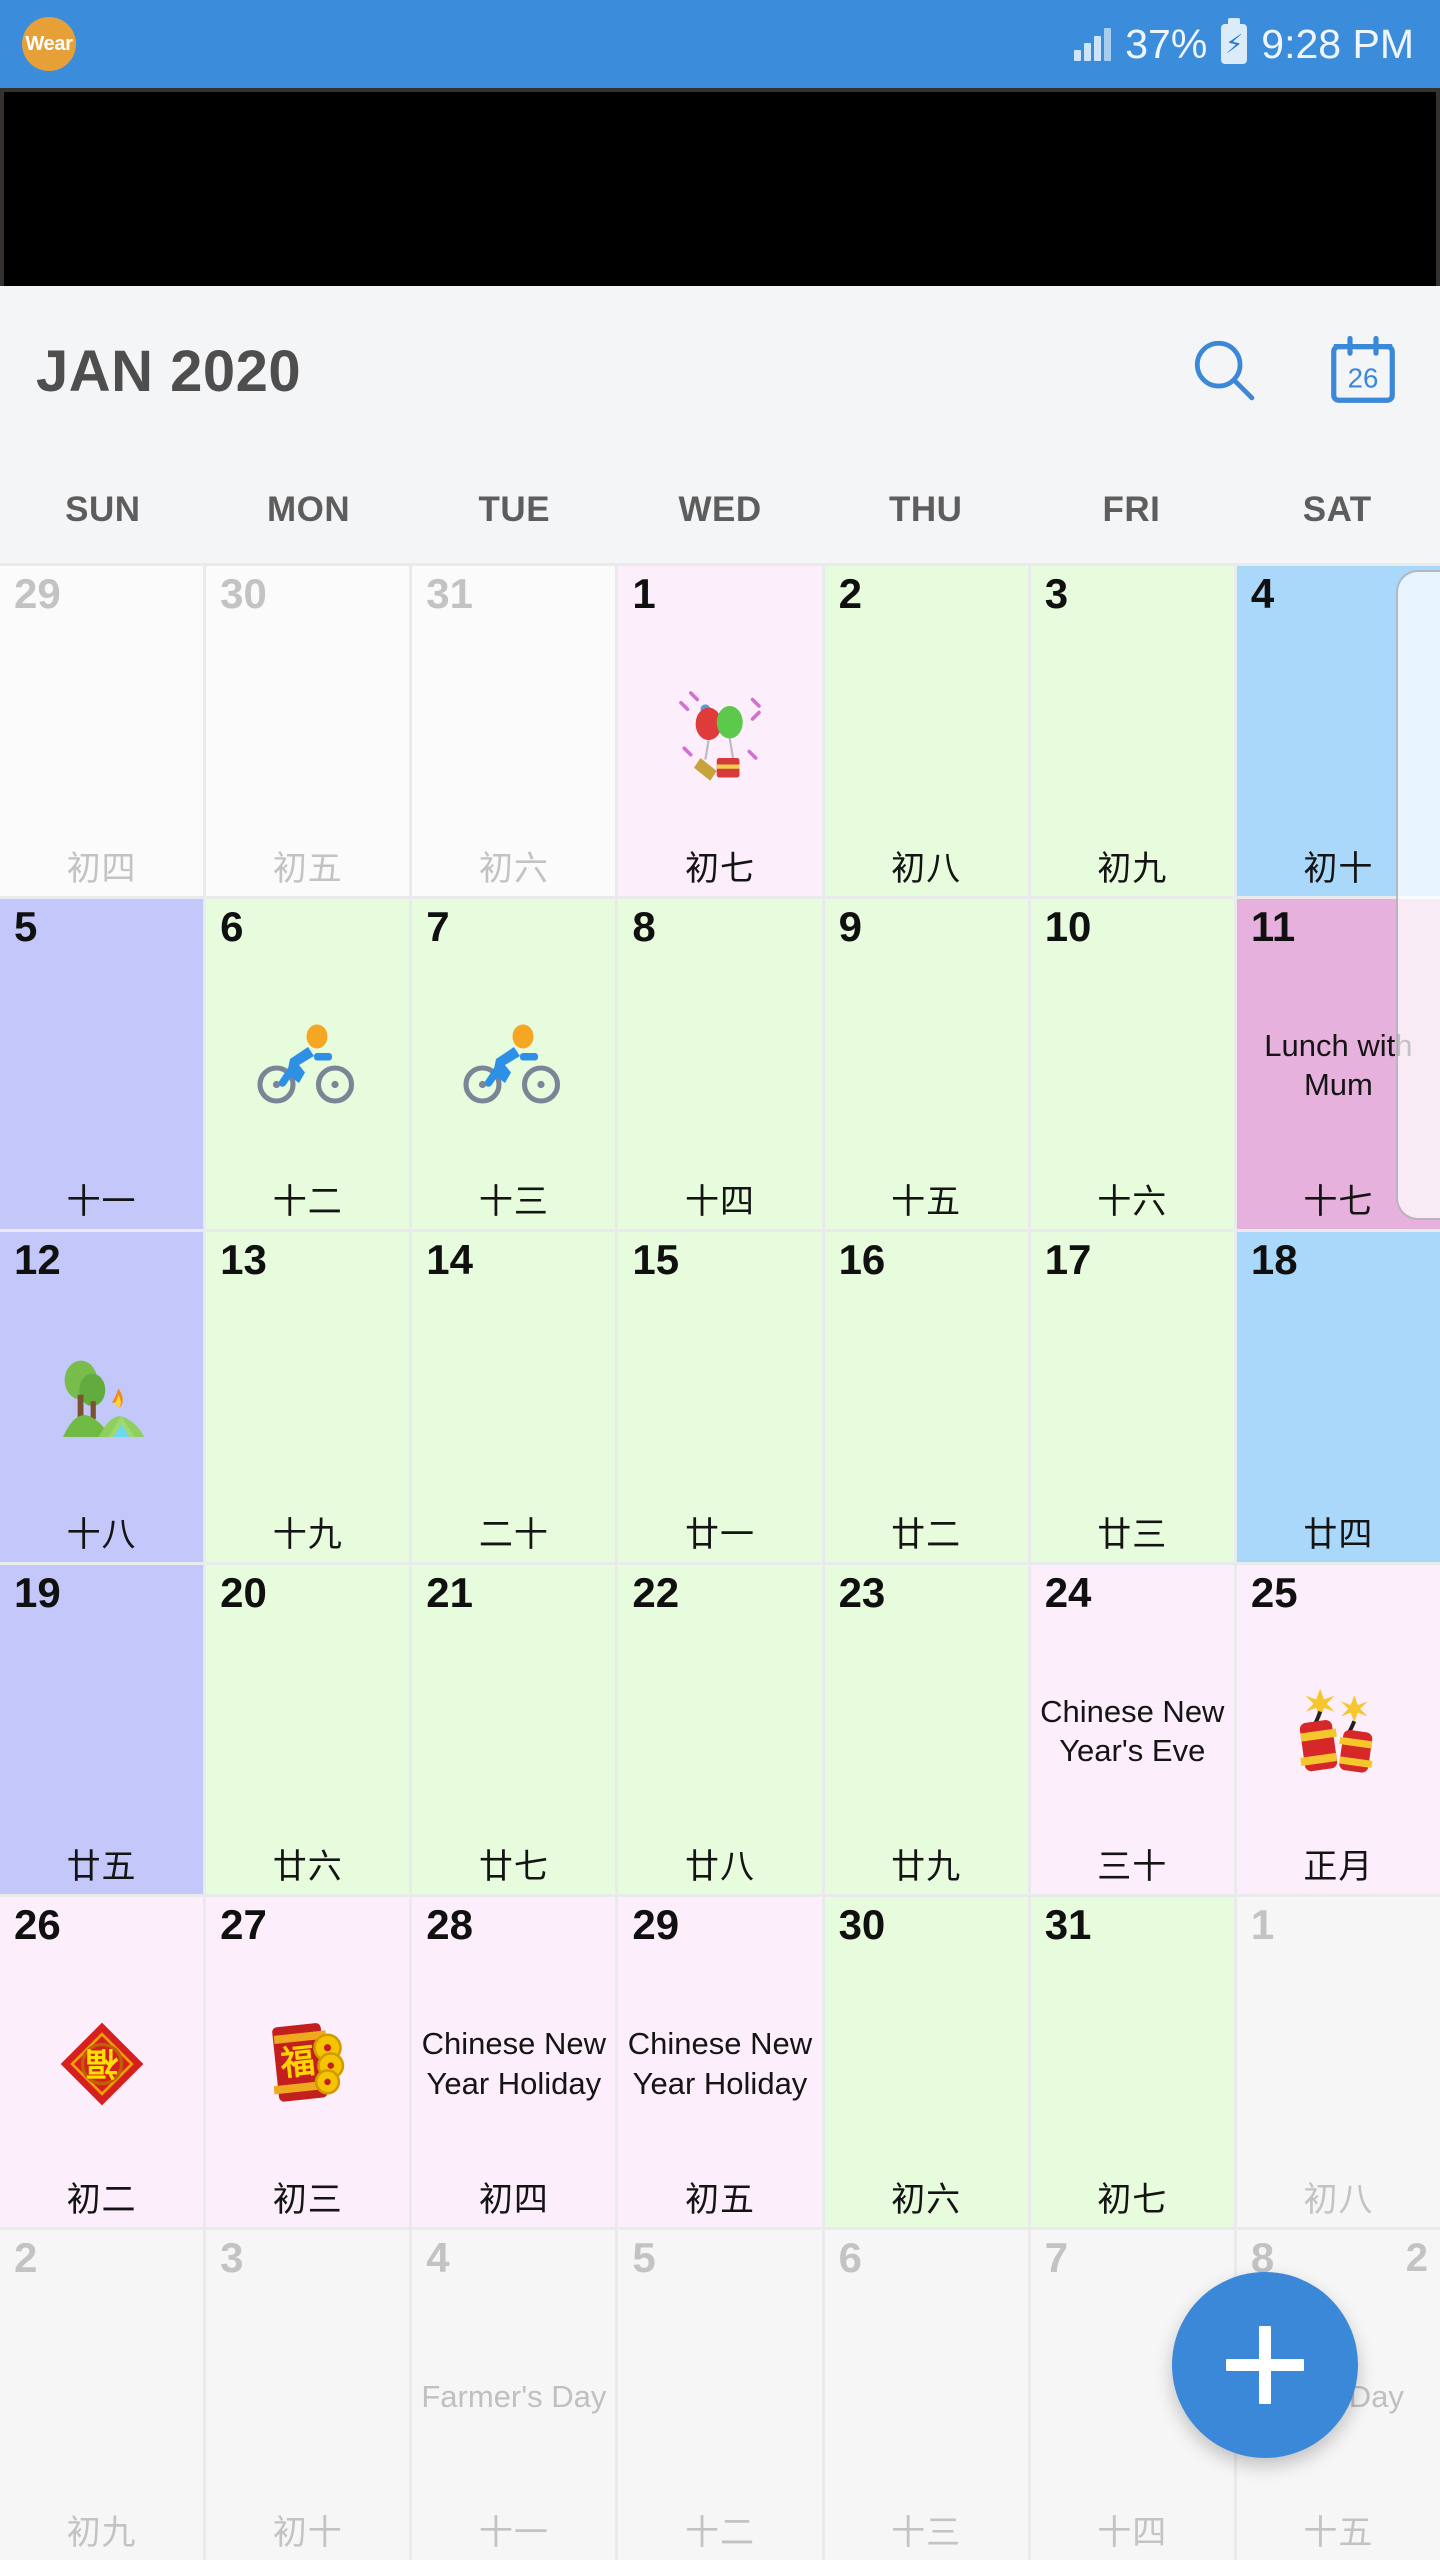 The image size is (1440, 2560). I want to click on calendar-day-cell: 23 廿九, so click(926, 1729).